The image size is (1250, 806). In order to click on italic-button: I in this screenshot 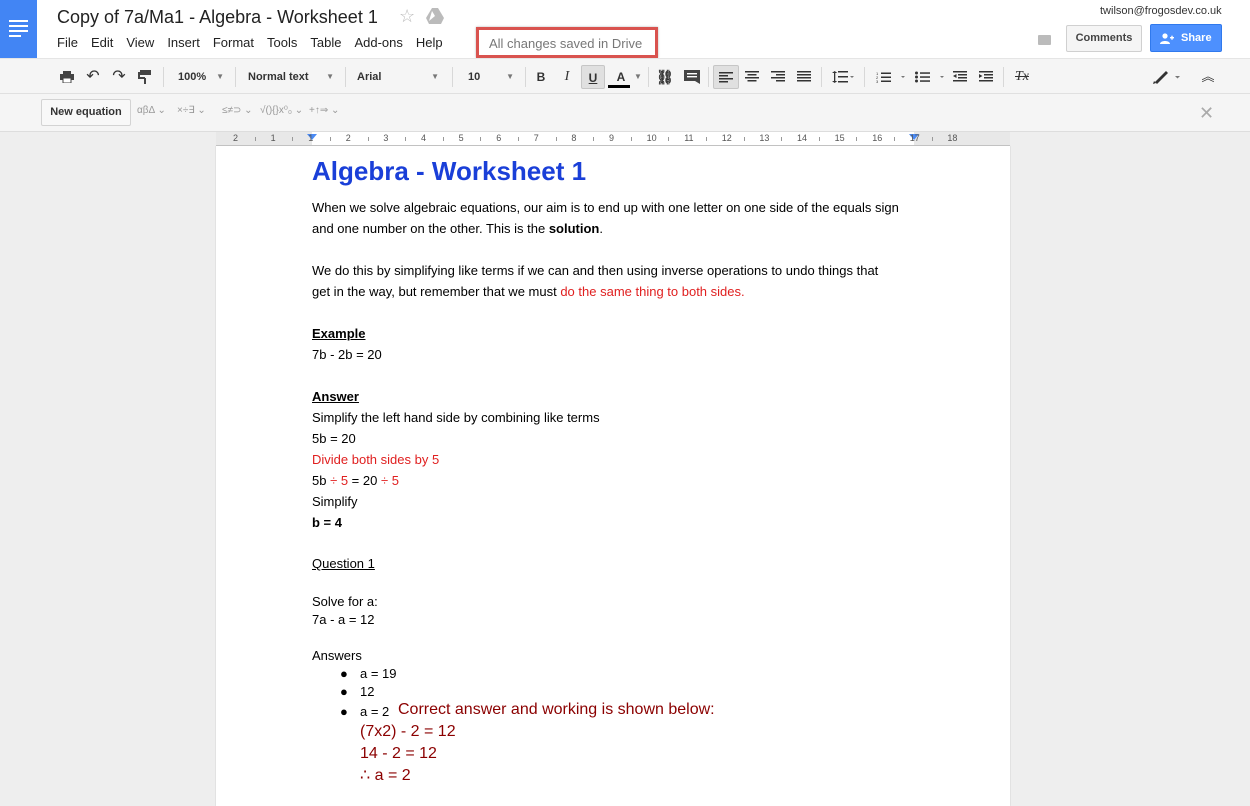, I will do `click(567, 77)`.